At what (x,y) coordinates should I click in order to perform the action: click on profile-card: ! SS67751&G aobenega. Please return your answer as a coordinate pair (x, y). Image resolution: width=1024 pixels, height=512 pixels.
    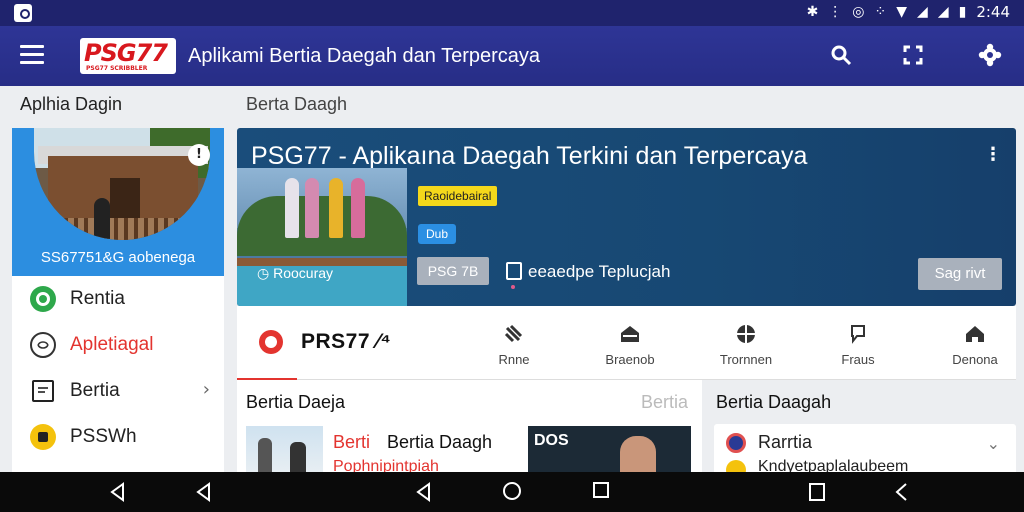
    Looking at the image, I should click on (118, 202).